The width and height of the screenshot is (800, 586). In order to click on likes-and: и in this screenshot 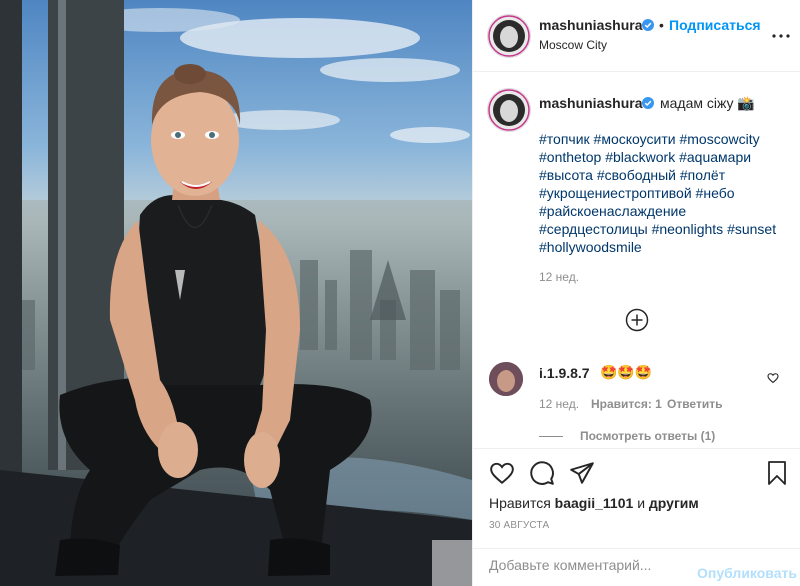, I will do `click(641, 503)`.